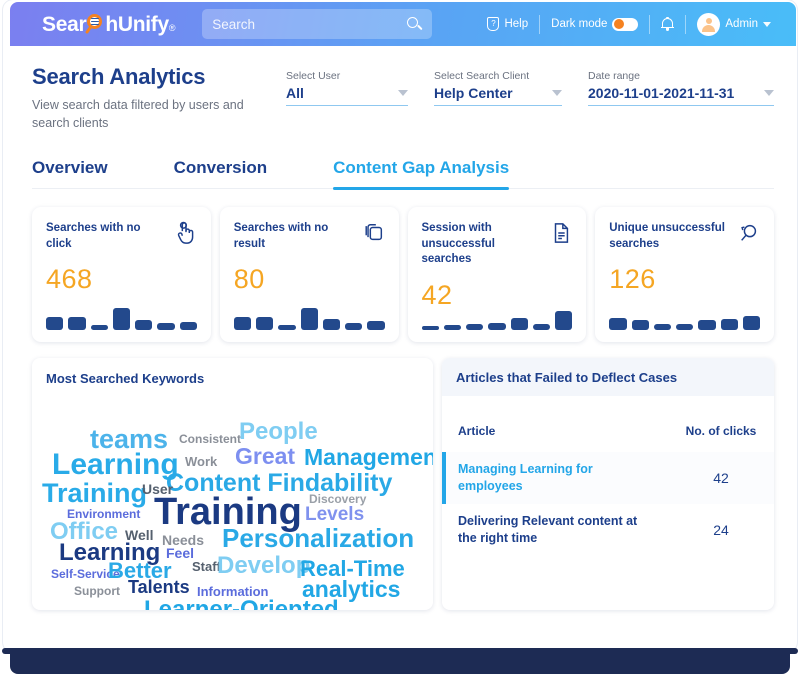 Image resolution: width=800 pixels, height=677 pixels. Describe the element at coordinates (625, 24) in the screenshot. I see `toggle-switch` at that location.